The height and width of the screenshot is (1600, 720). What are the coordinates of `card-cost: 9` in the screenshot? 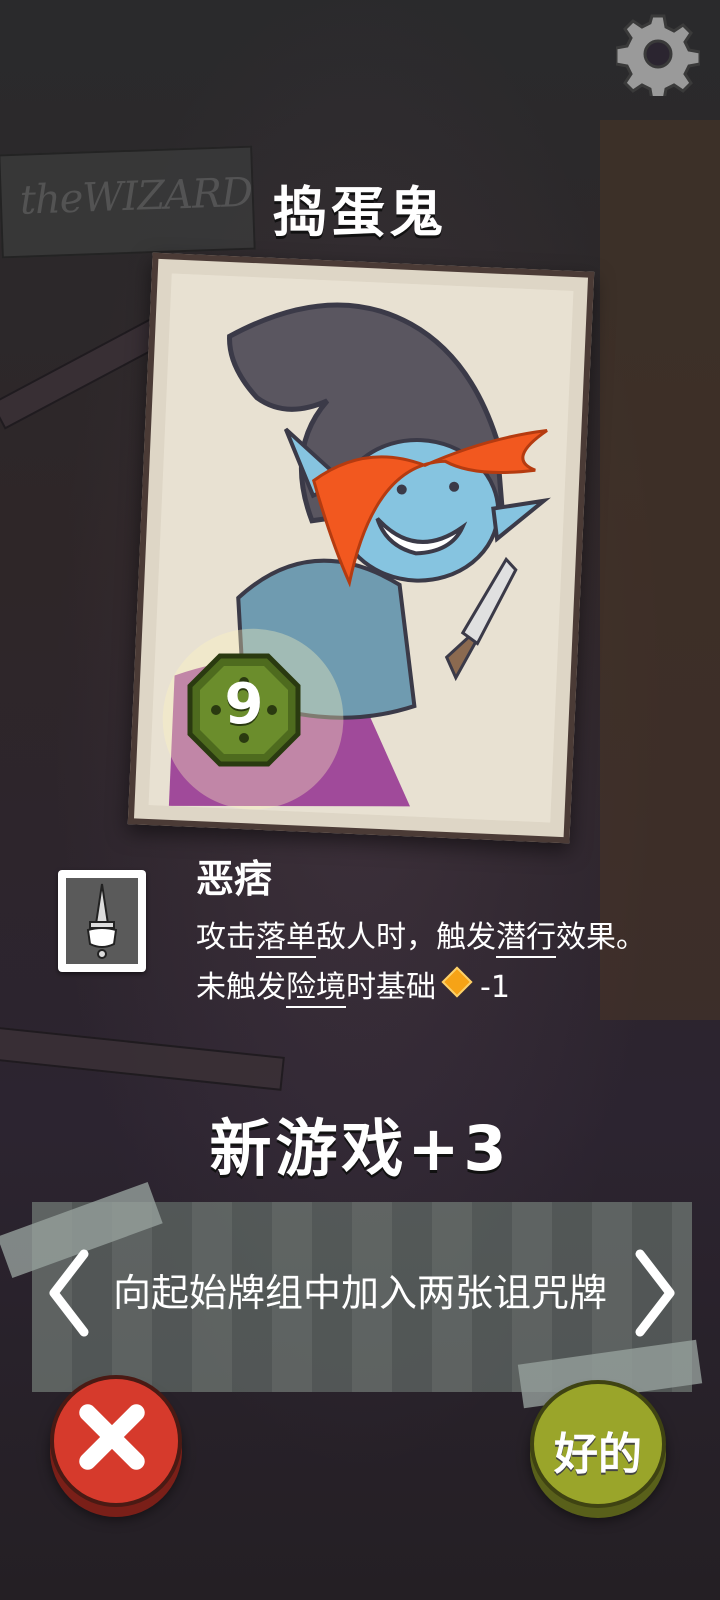 It's located at (244, 704).